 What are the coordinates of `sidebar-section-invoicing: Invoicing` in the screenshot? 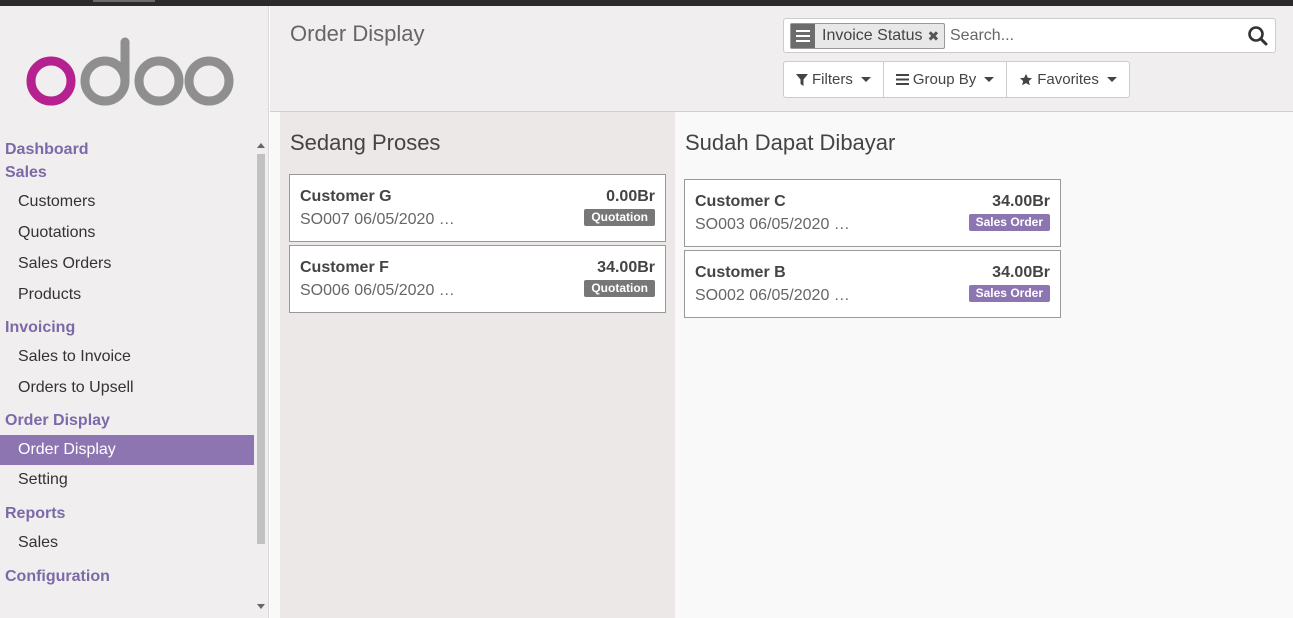 It's located at (127, 327).